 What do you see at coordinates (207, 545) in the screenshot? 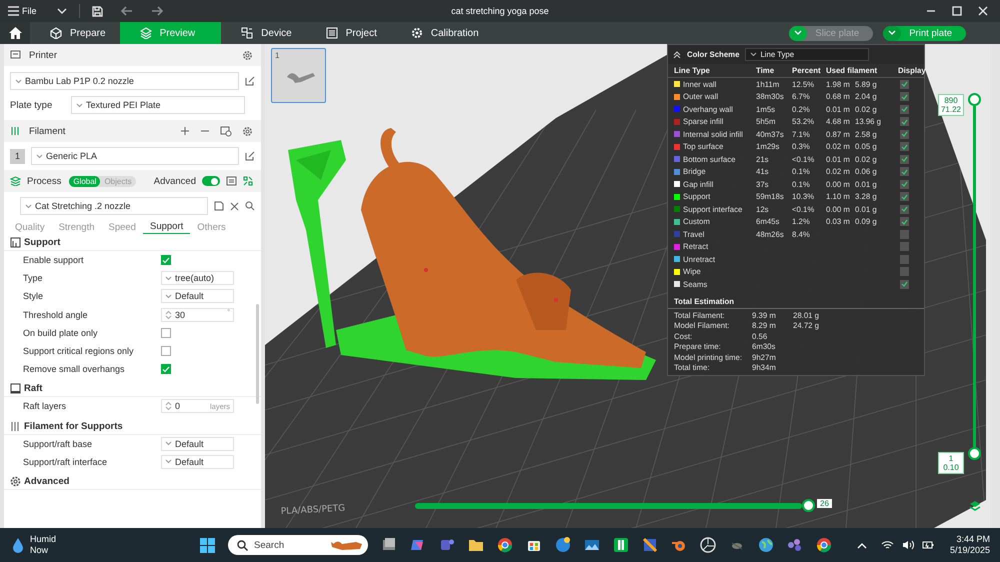
I see `windows-icon` at bounding box center [207, 545].